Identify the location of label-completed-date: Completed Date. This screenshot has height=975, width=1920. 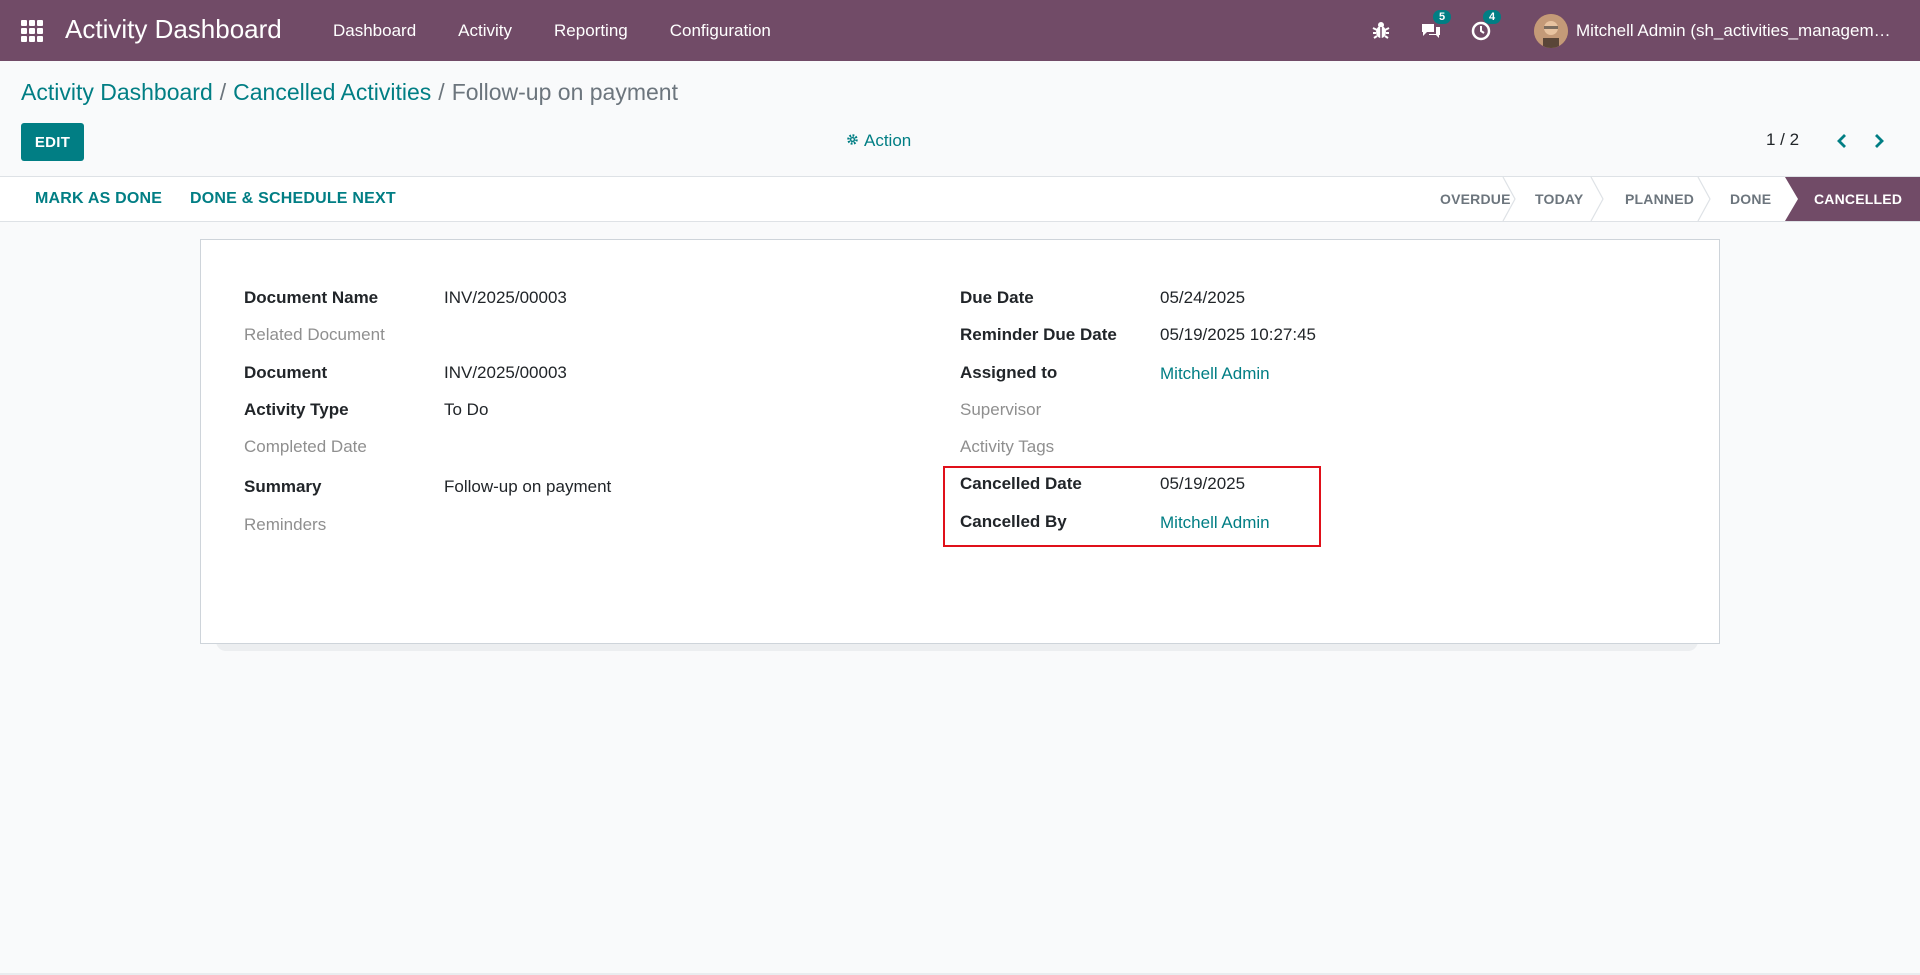
(305, 446).